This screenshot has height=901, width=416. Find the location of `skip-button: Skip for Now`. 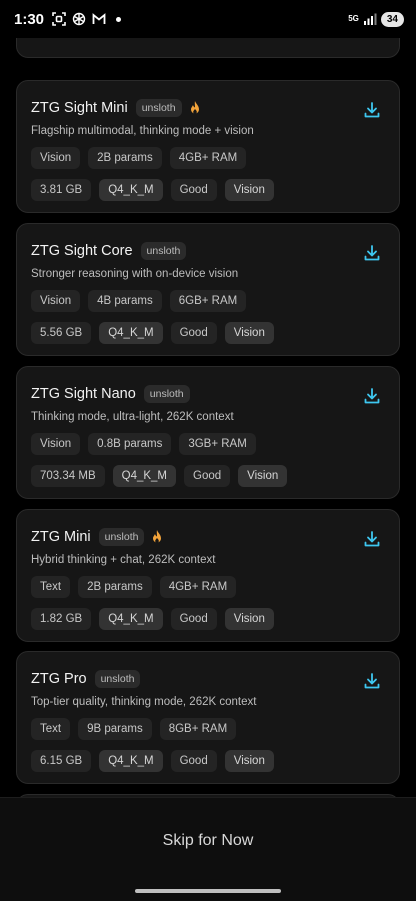

skip-button: Skip for Now is located at coordinates (208, 841).